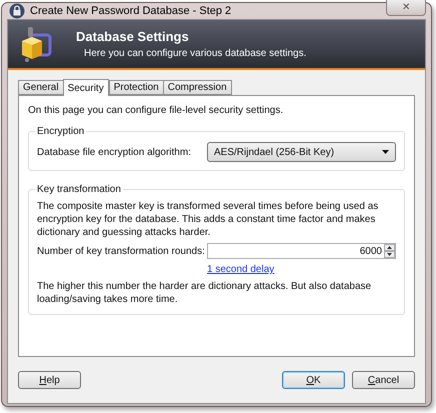 Image resolution: width=436 pixels, height=413 pixels. Describe the element at coordinates (41, 87) in the screenshot. I see `tab: General` at that location.